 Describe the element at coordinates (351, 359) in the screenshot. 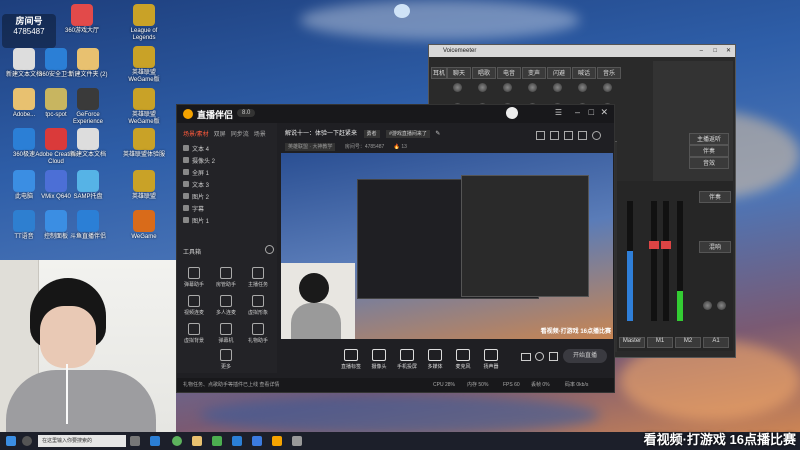

I see `ctrl-tag: 直播标签` at that location.